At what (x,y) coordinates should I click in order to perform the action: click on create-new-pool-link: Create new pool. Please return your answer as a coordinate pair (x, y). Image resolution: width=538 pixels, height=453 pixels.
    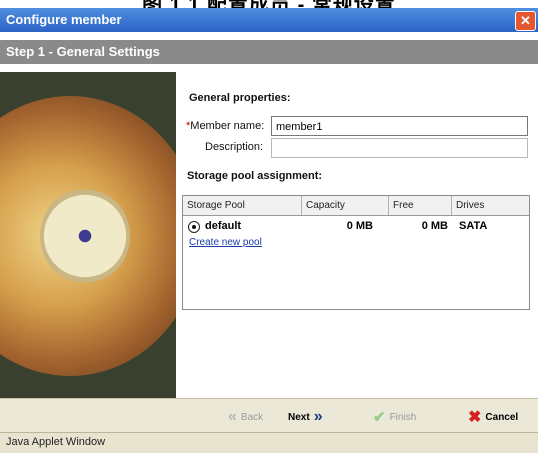
    Looking at the image, I should click on (225, 242).